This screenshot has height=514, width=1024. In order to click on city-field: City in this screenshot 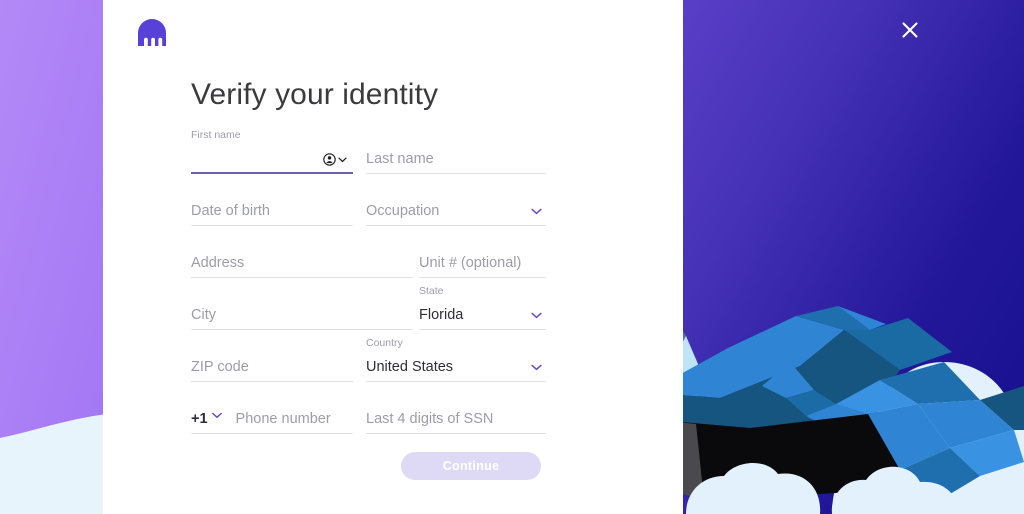, I will do `click(302, 308)`.